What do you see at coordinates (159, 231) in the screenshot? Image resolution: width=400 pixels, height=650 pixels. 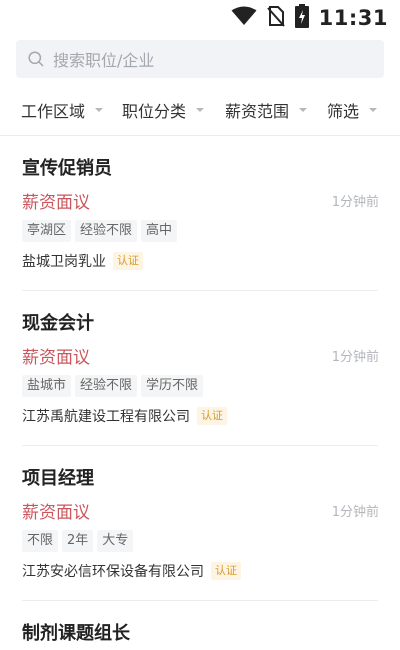 I see `job-tag: 高中` at bounding box center [159, 231].